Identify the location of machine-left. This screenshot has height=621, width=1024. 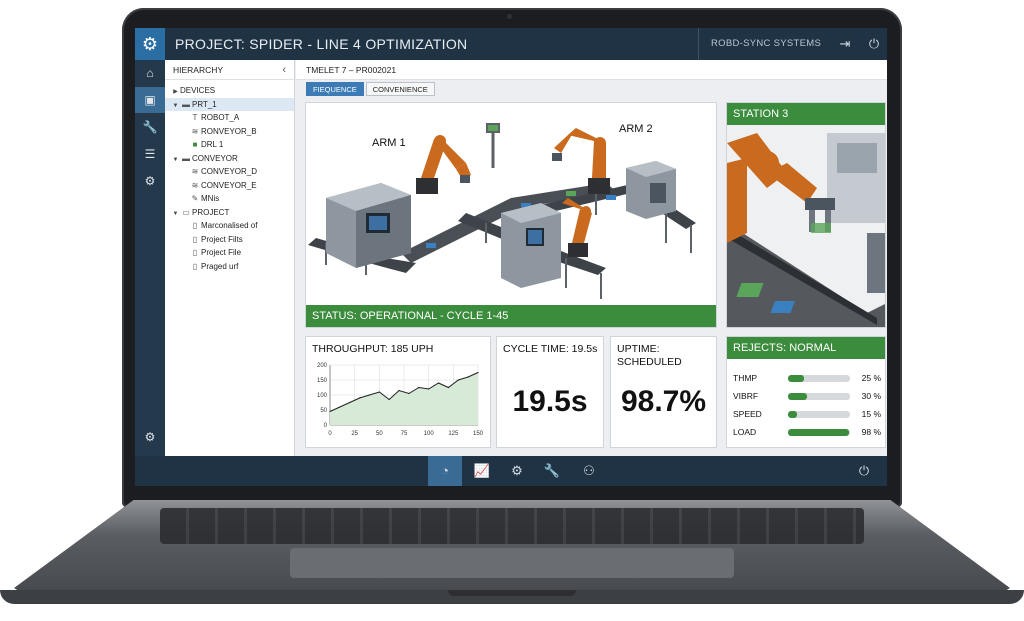
(368, 225).